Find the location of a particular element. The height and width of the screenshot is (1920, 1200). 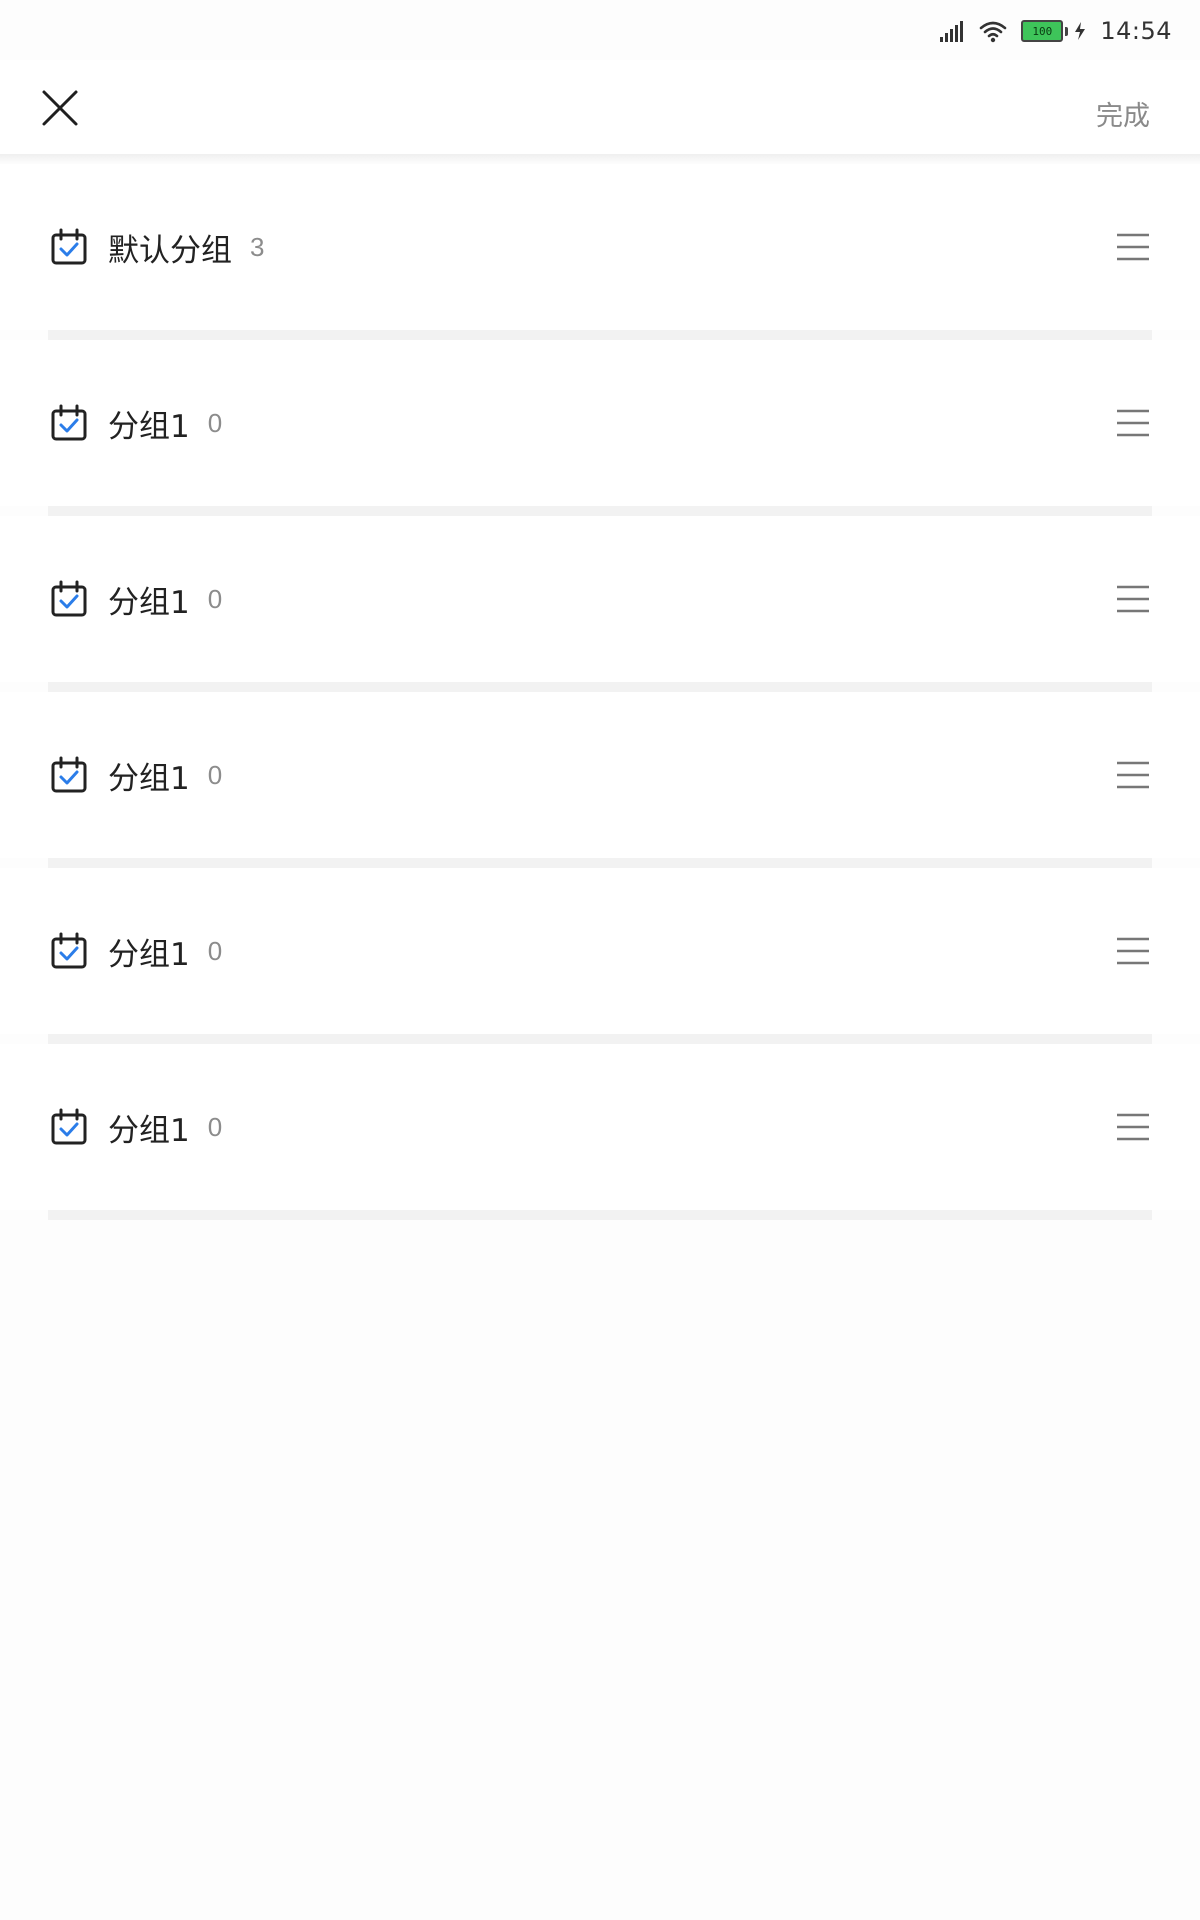

signal-icon is located at coordinates (952, 31).